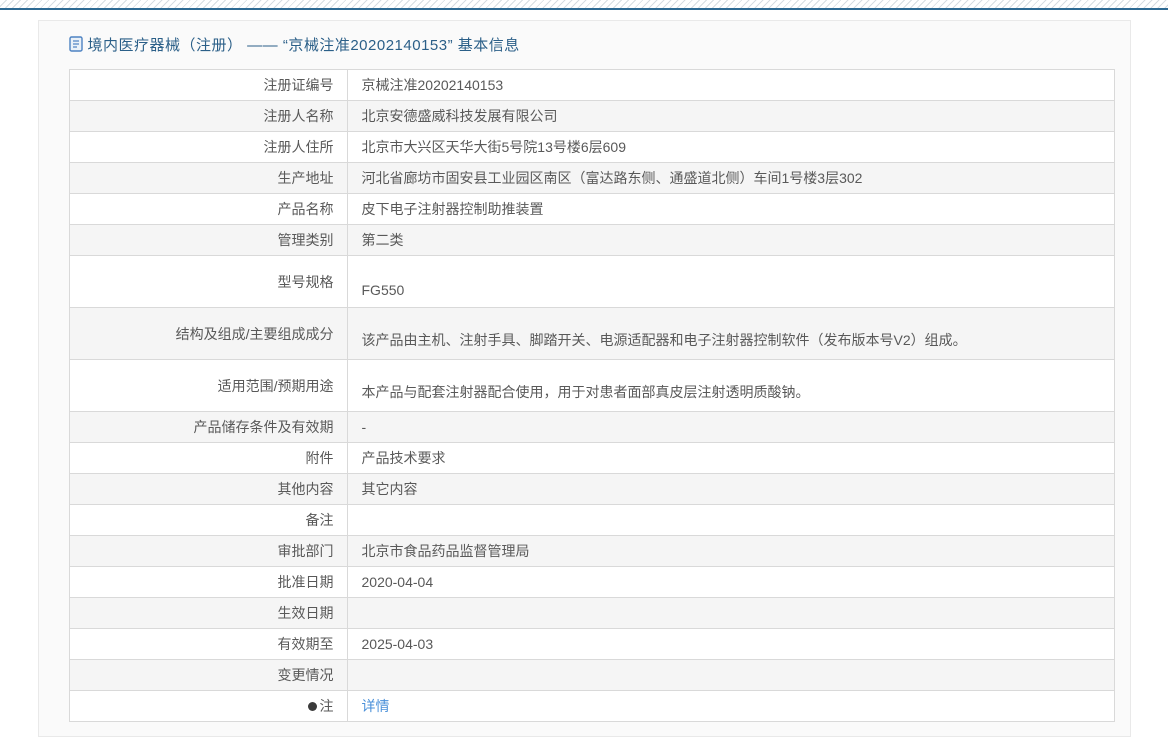 The height and width of the screenshot is (742, 1168). I want to click on field-label: 变更情况, so click(305, 675).